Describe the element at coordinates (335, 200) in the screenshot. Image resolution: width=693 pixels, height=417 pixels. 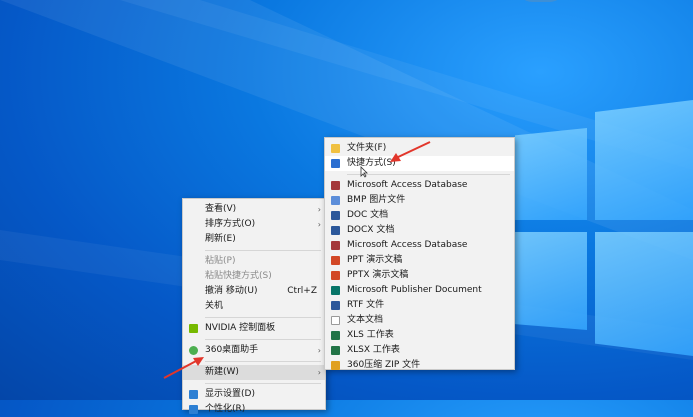
I see `bmp-icon` at that location.